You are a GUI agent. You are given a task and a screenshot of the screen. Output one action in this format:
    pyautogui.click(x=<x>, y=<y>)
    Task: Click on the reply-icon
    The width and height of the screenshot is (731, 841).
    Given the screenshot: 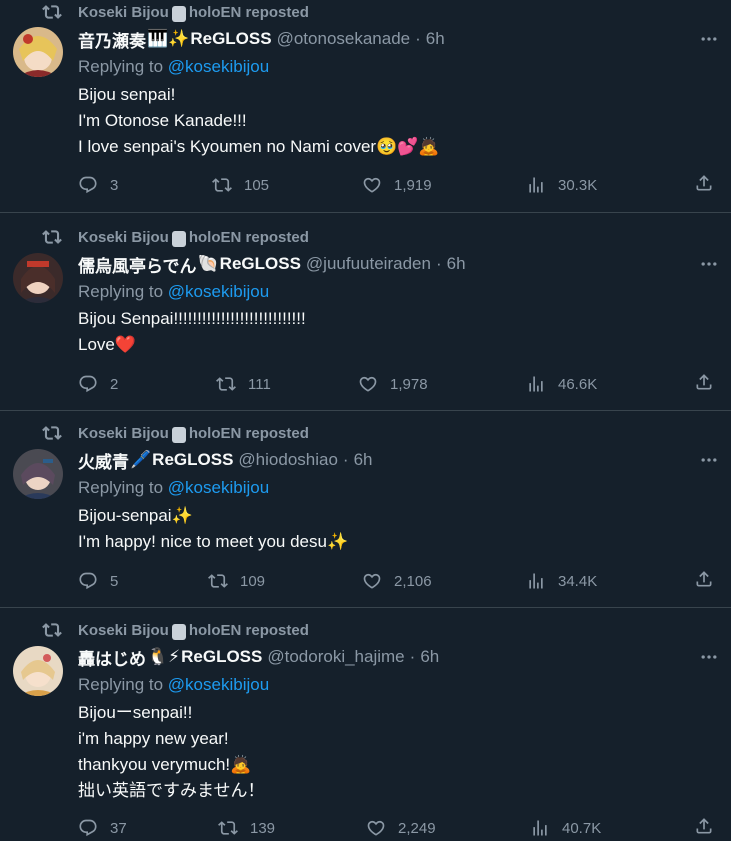 What is the action you would take?
    pyautogui.click(x=88, y=581)
    